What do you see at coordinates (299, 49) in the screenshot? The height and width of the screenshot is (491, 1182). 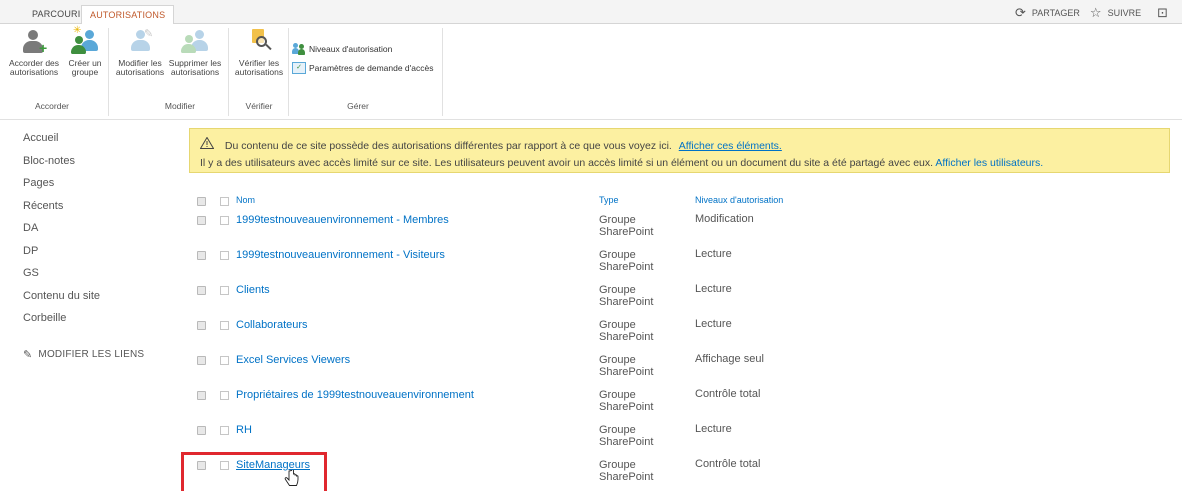 I see `users-icon` at bounding box center [299, 49].